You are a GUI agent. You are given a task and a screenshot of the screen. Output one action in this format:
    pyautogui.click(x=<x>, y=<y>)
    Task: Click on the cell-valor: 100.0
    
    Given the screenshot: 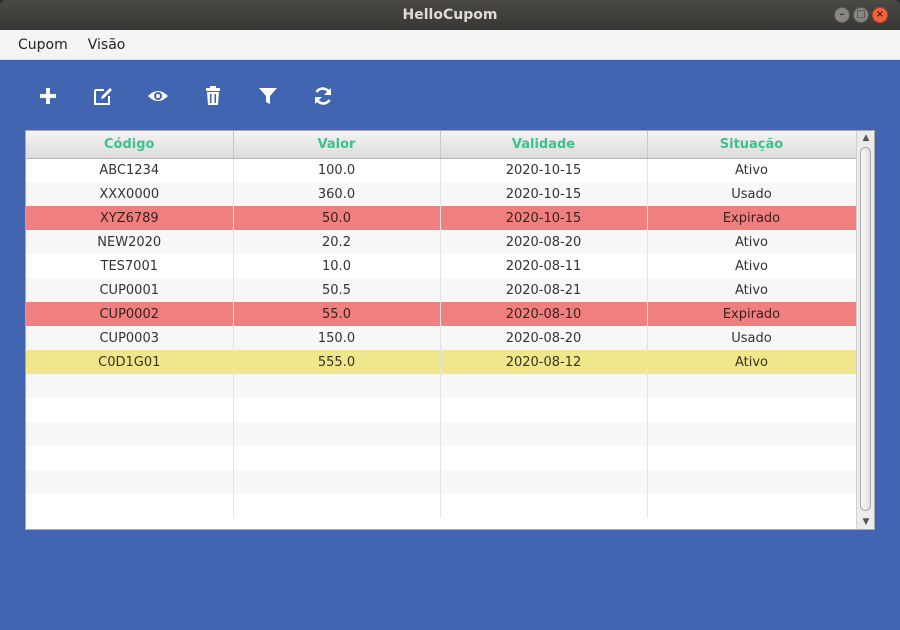 What is the action you would take?
    pyautogui.click(x=337, y=170)
    